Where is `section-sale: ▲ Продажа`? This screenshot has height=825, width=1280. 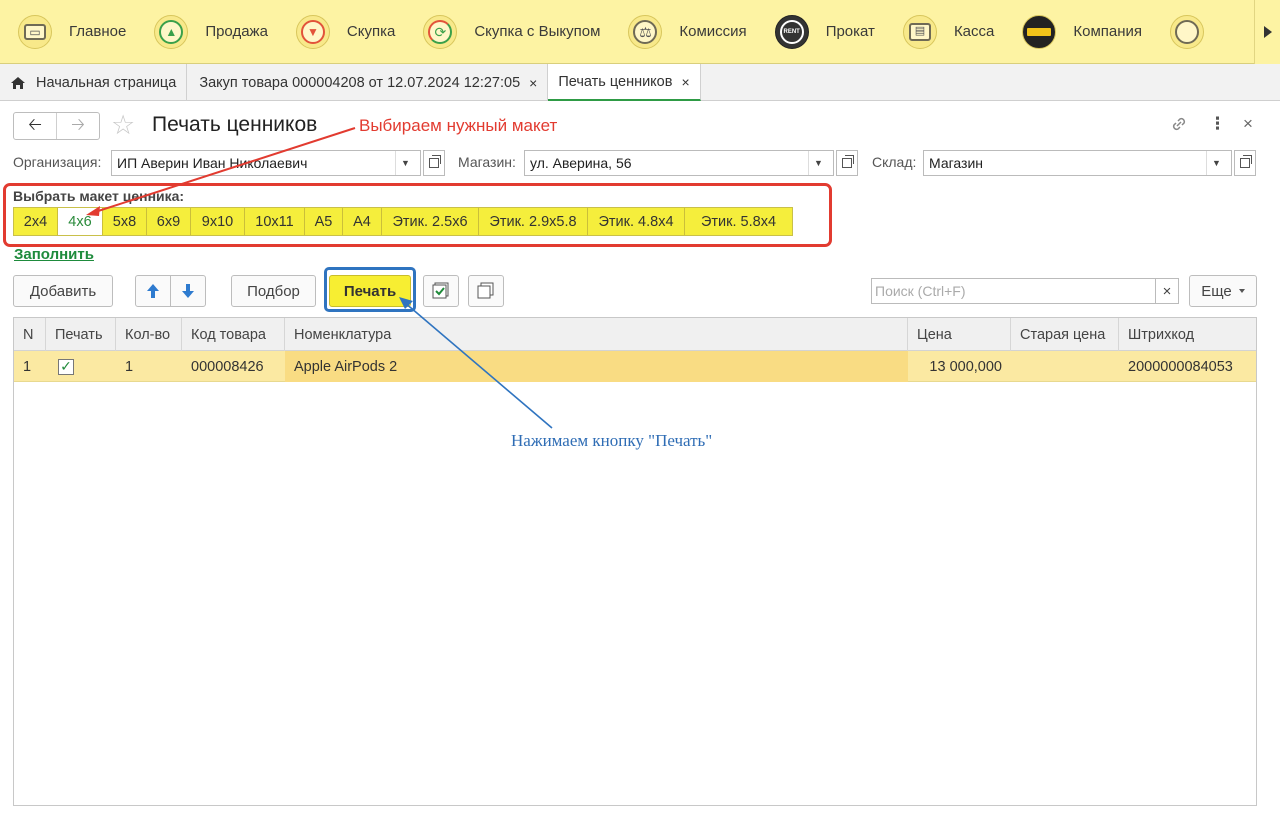 section-sale: ▲ Продажа is located at coordinates (207, 32).